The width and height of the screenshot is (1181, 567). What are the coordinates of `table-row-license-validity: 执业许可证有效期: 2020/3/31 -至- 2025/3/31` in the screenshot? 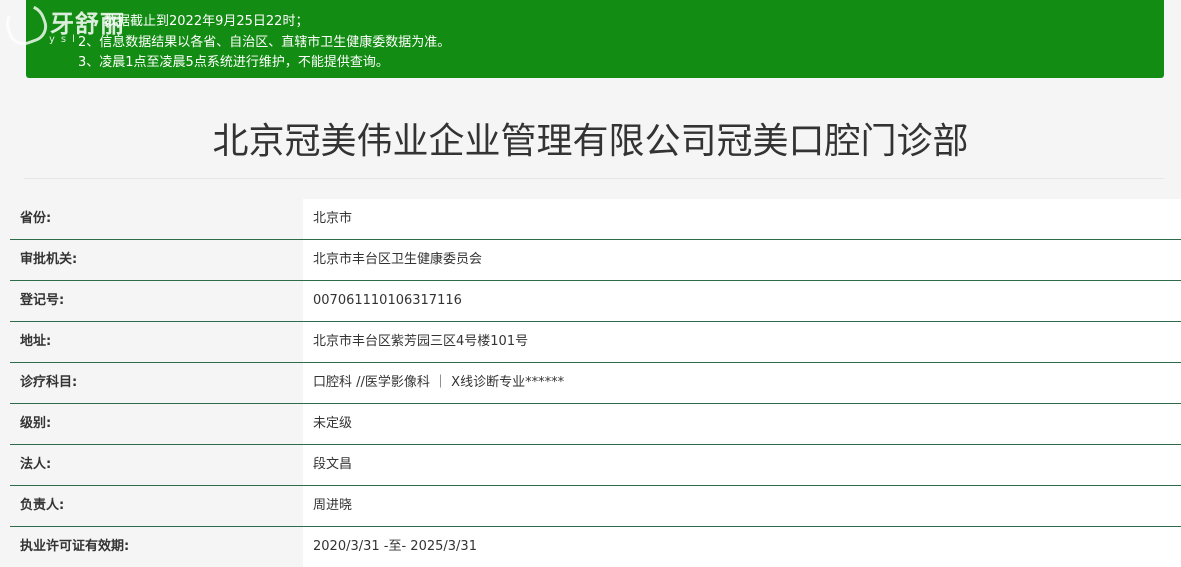 It's located at (595, 547).